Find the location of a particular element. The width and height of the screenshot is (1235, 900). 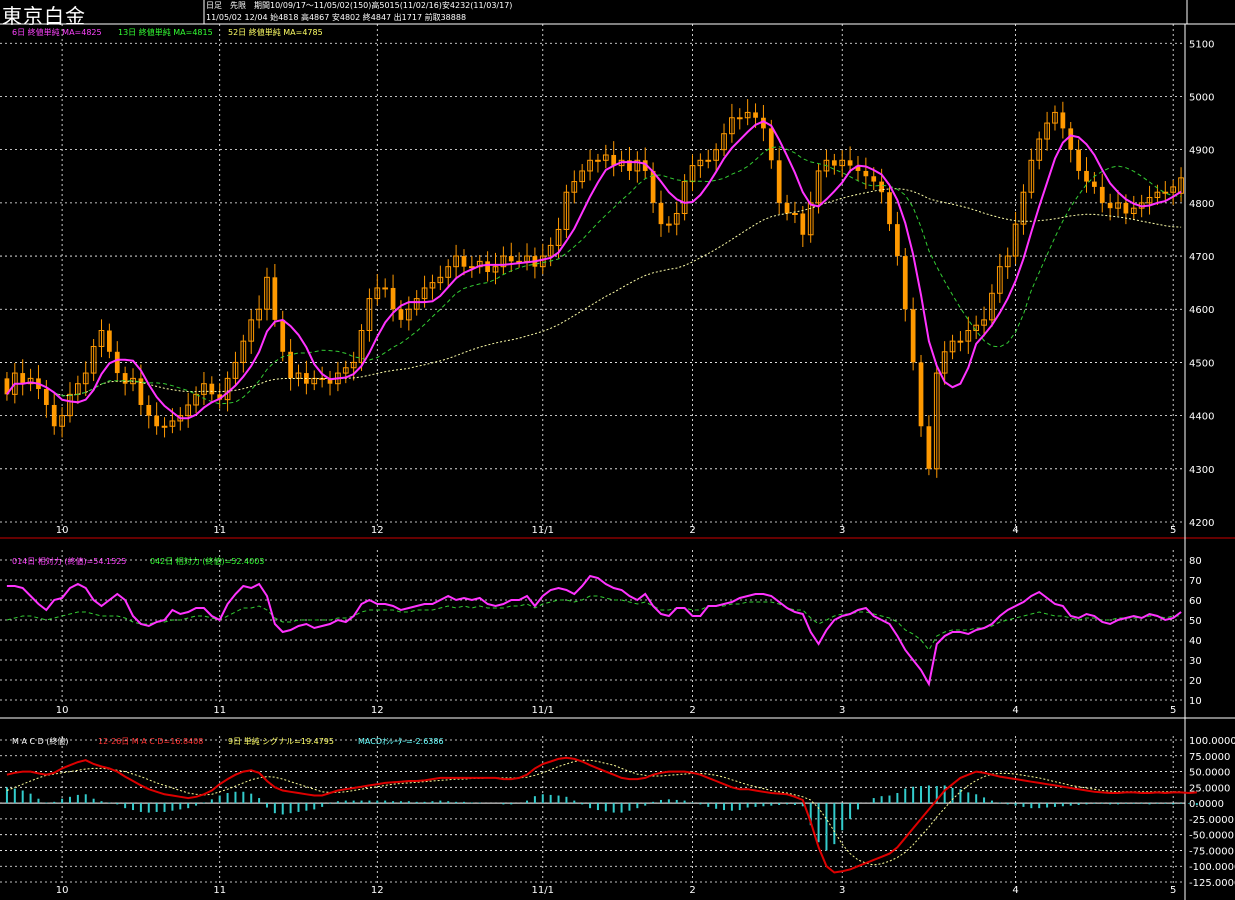

rsi-y-tick-label: 70 is located at coordinates (1195, 581).